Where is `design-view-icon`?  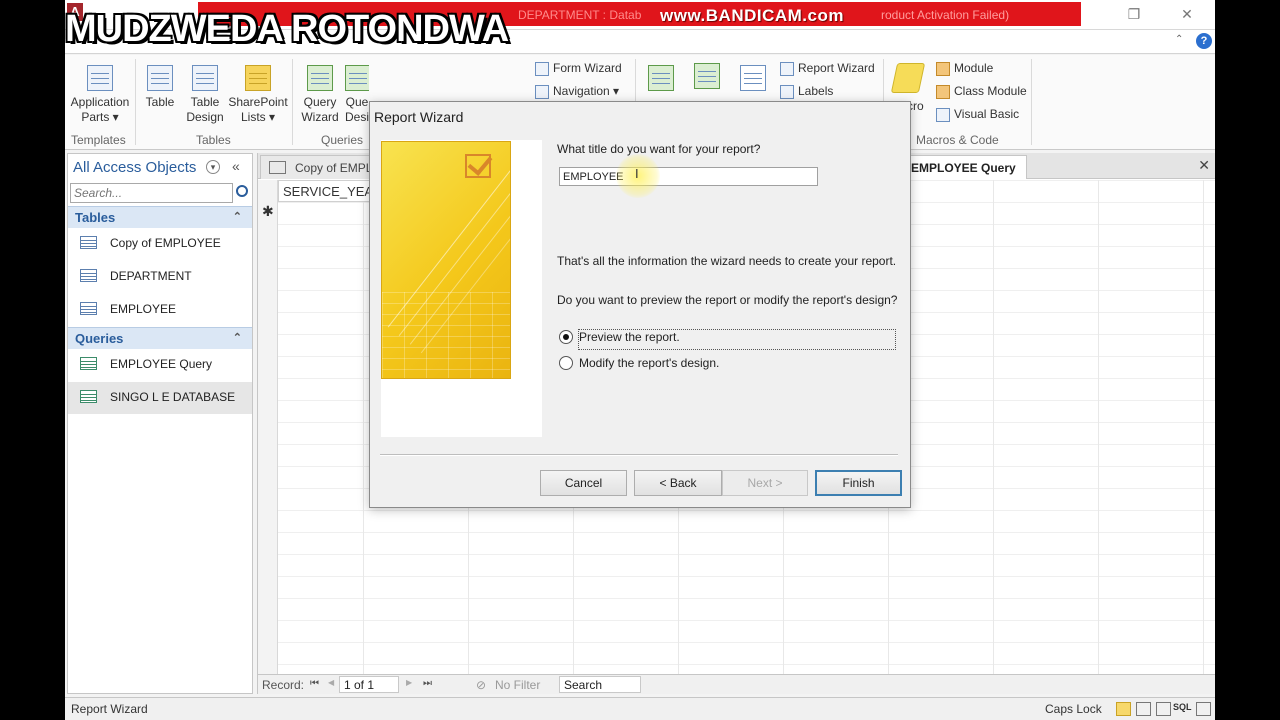 design-view-icon is located at coordinates (1203, 709).